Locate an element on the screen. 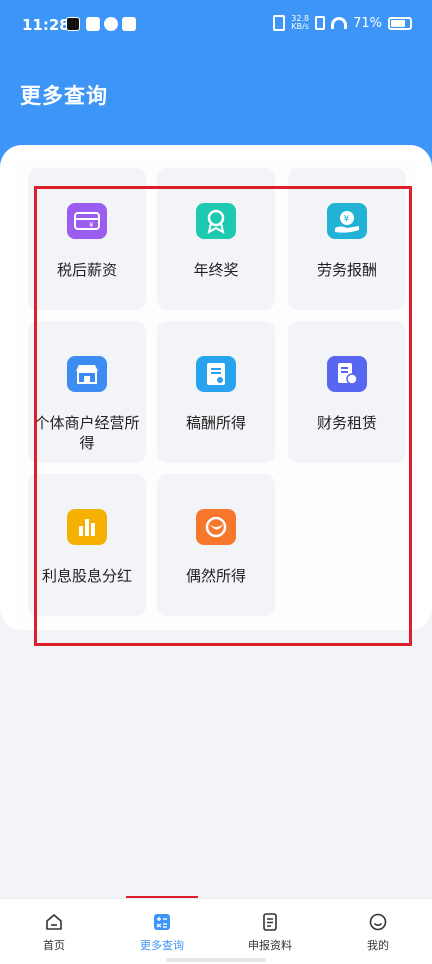 This screenshot has height=964, width=432. bottom-tab-bar: 首页 更多查询 申报资料 我的 is located at coordinates (216, 931).